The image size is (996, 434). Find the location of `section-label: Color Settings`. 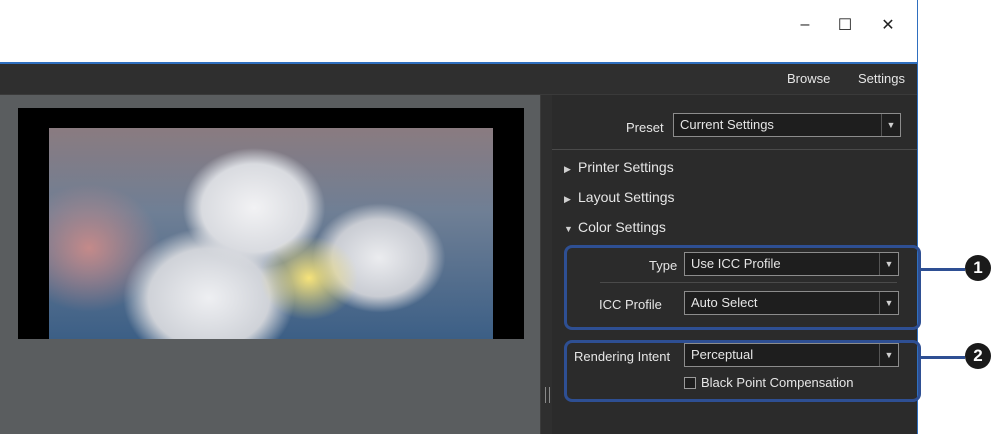

section-label: Color Settings is located at coordinates (622, 227).